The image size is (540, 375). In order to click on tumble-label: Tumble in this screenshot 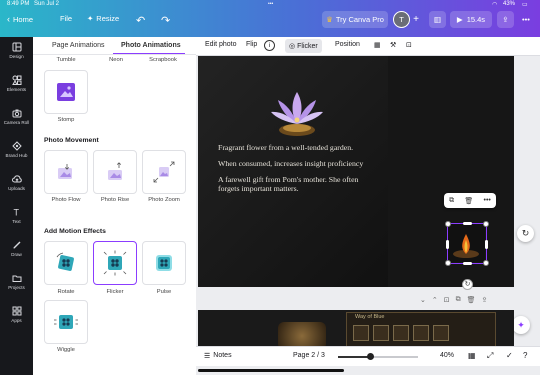, I will do `click(66, 60)`.